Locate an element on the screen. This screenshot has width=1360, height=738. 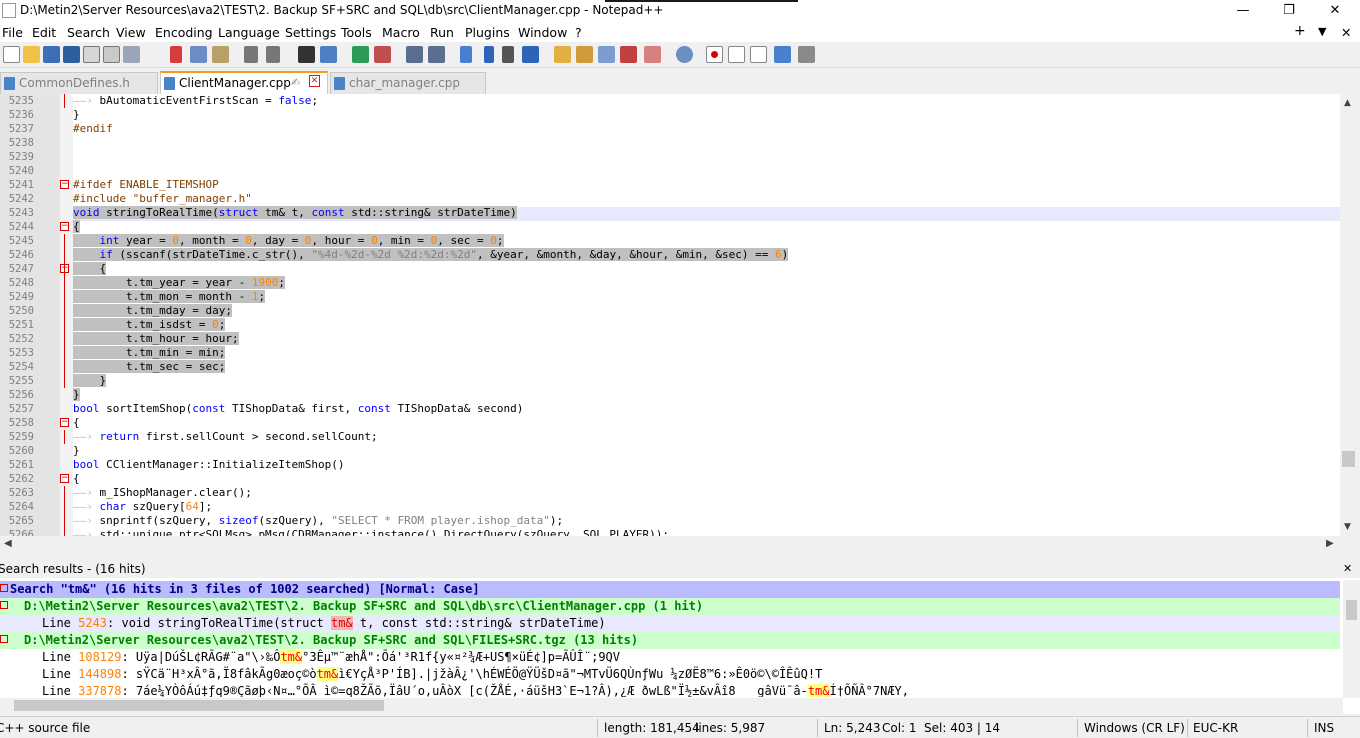
redo-icon is located at coordinates (273, 54).